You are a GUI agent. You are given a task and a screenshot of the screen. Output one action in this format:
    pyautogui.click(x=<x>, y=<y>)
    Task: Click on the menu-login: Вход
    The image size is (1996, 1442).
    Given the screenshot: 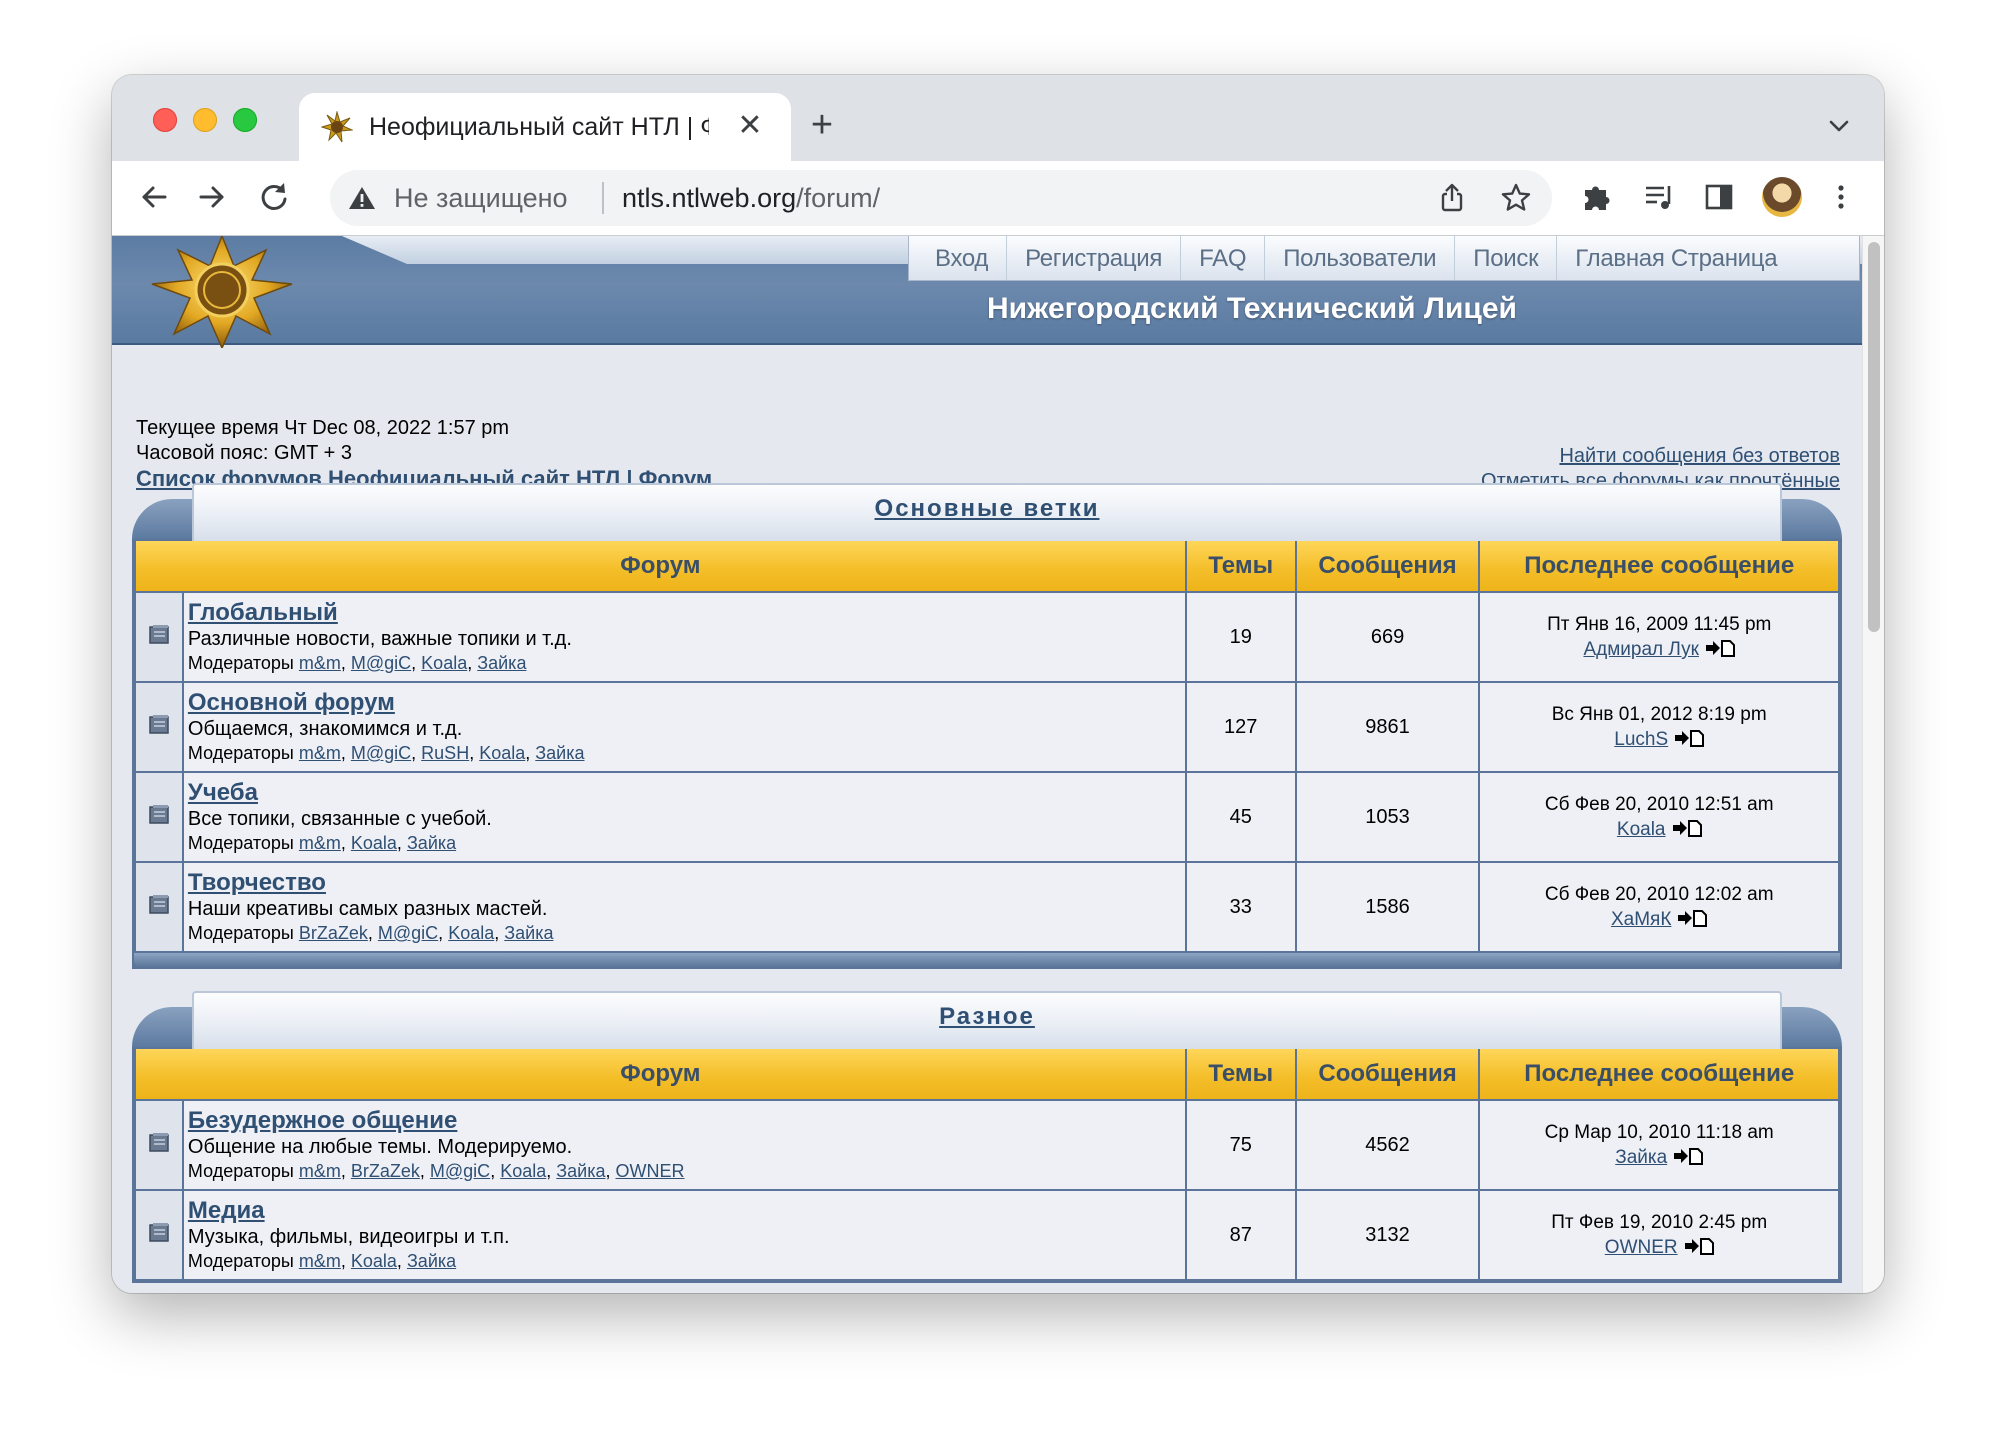 What is the action you would take?
    pyautogui.click(x=957, y=258)
    